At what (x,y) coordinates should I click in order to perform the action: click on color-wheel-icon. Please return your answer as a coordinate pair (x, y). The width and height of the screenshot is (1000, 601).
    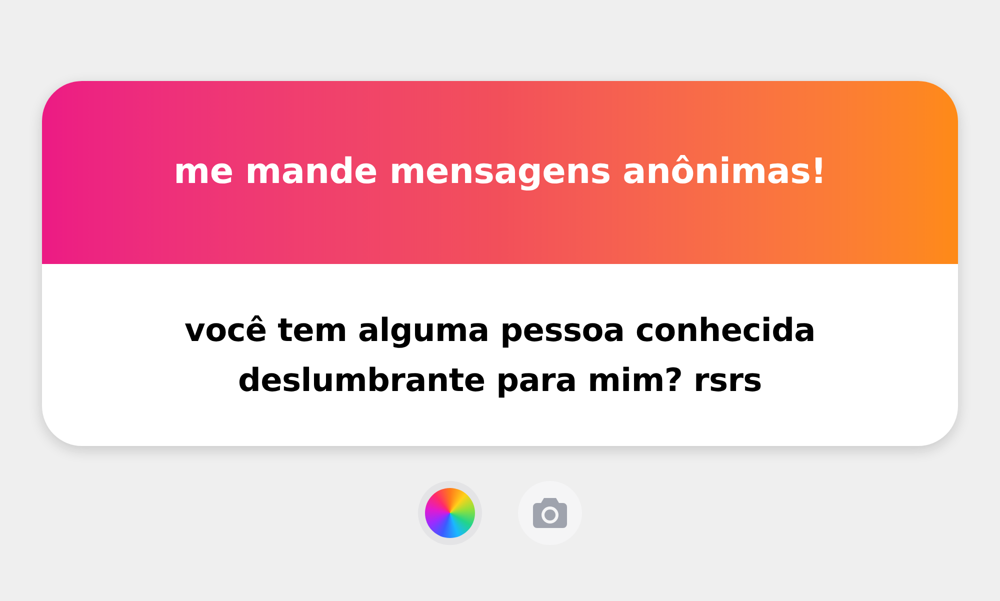
    Looking at the image, I should click on (450, 513).